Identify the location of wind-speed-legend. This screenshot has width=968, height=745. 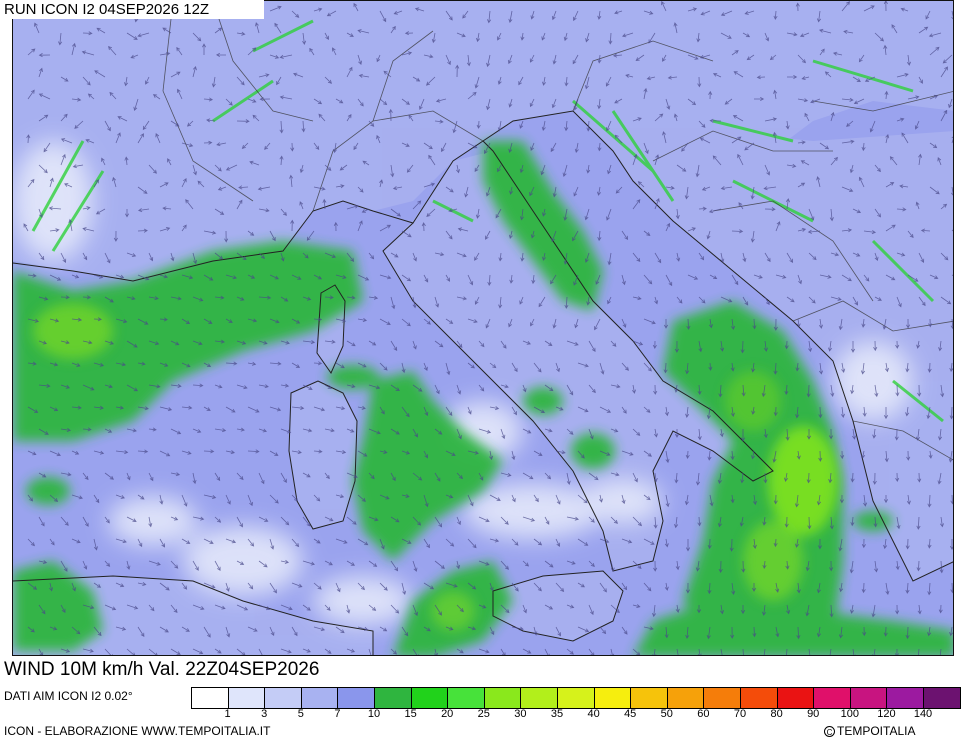
(576, 698).